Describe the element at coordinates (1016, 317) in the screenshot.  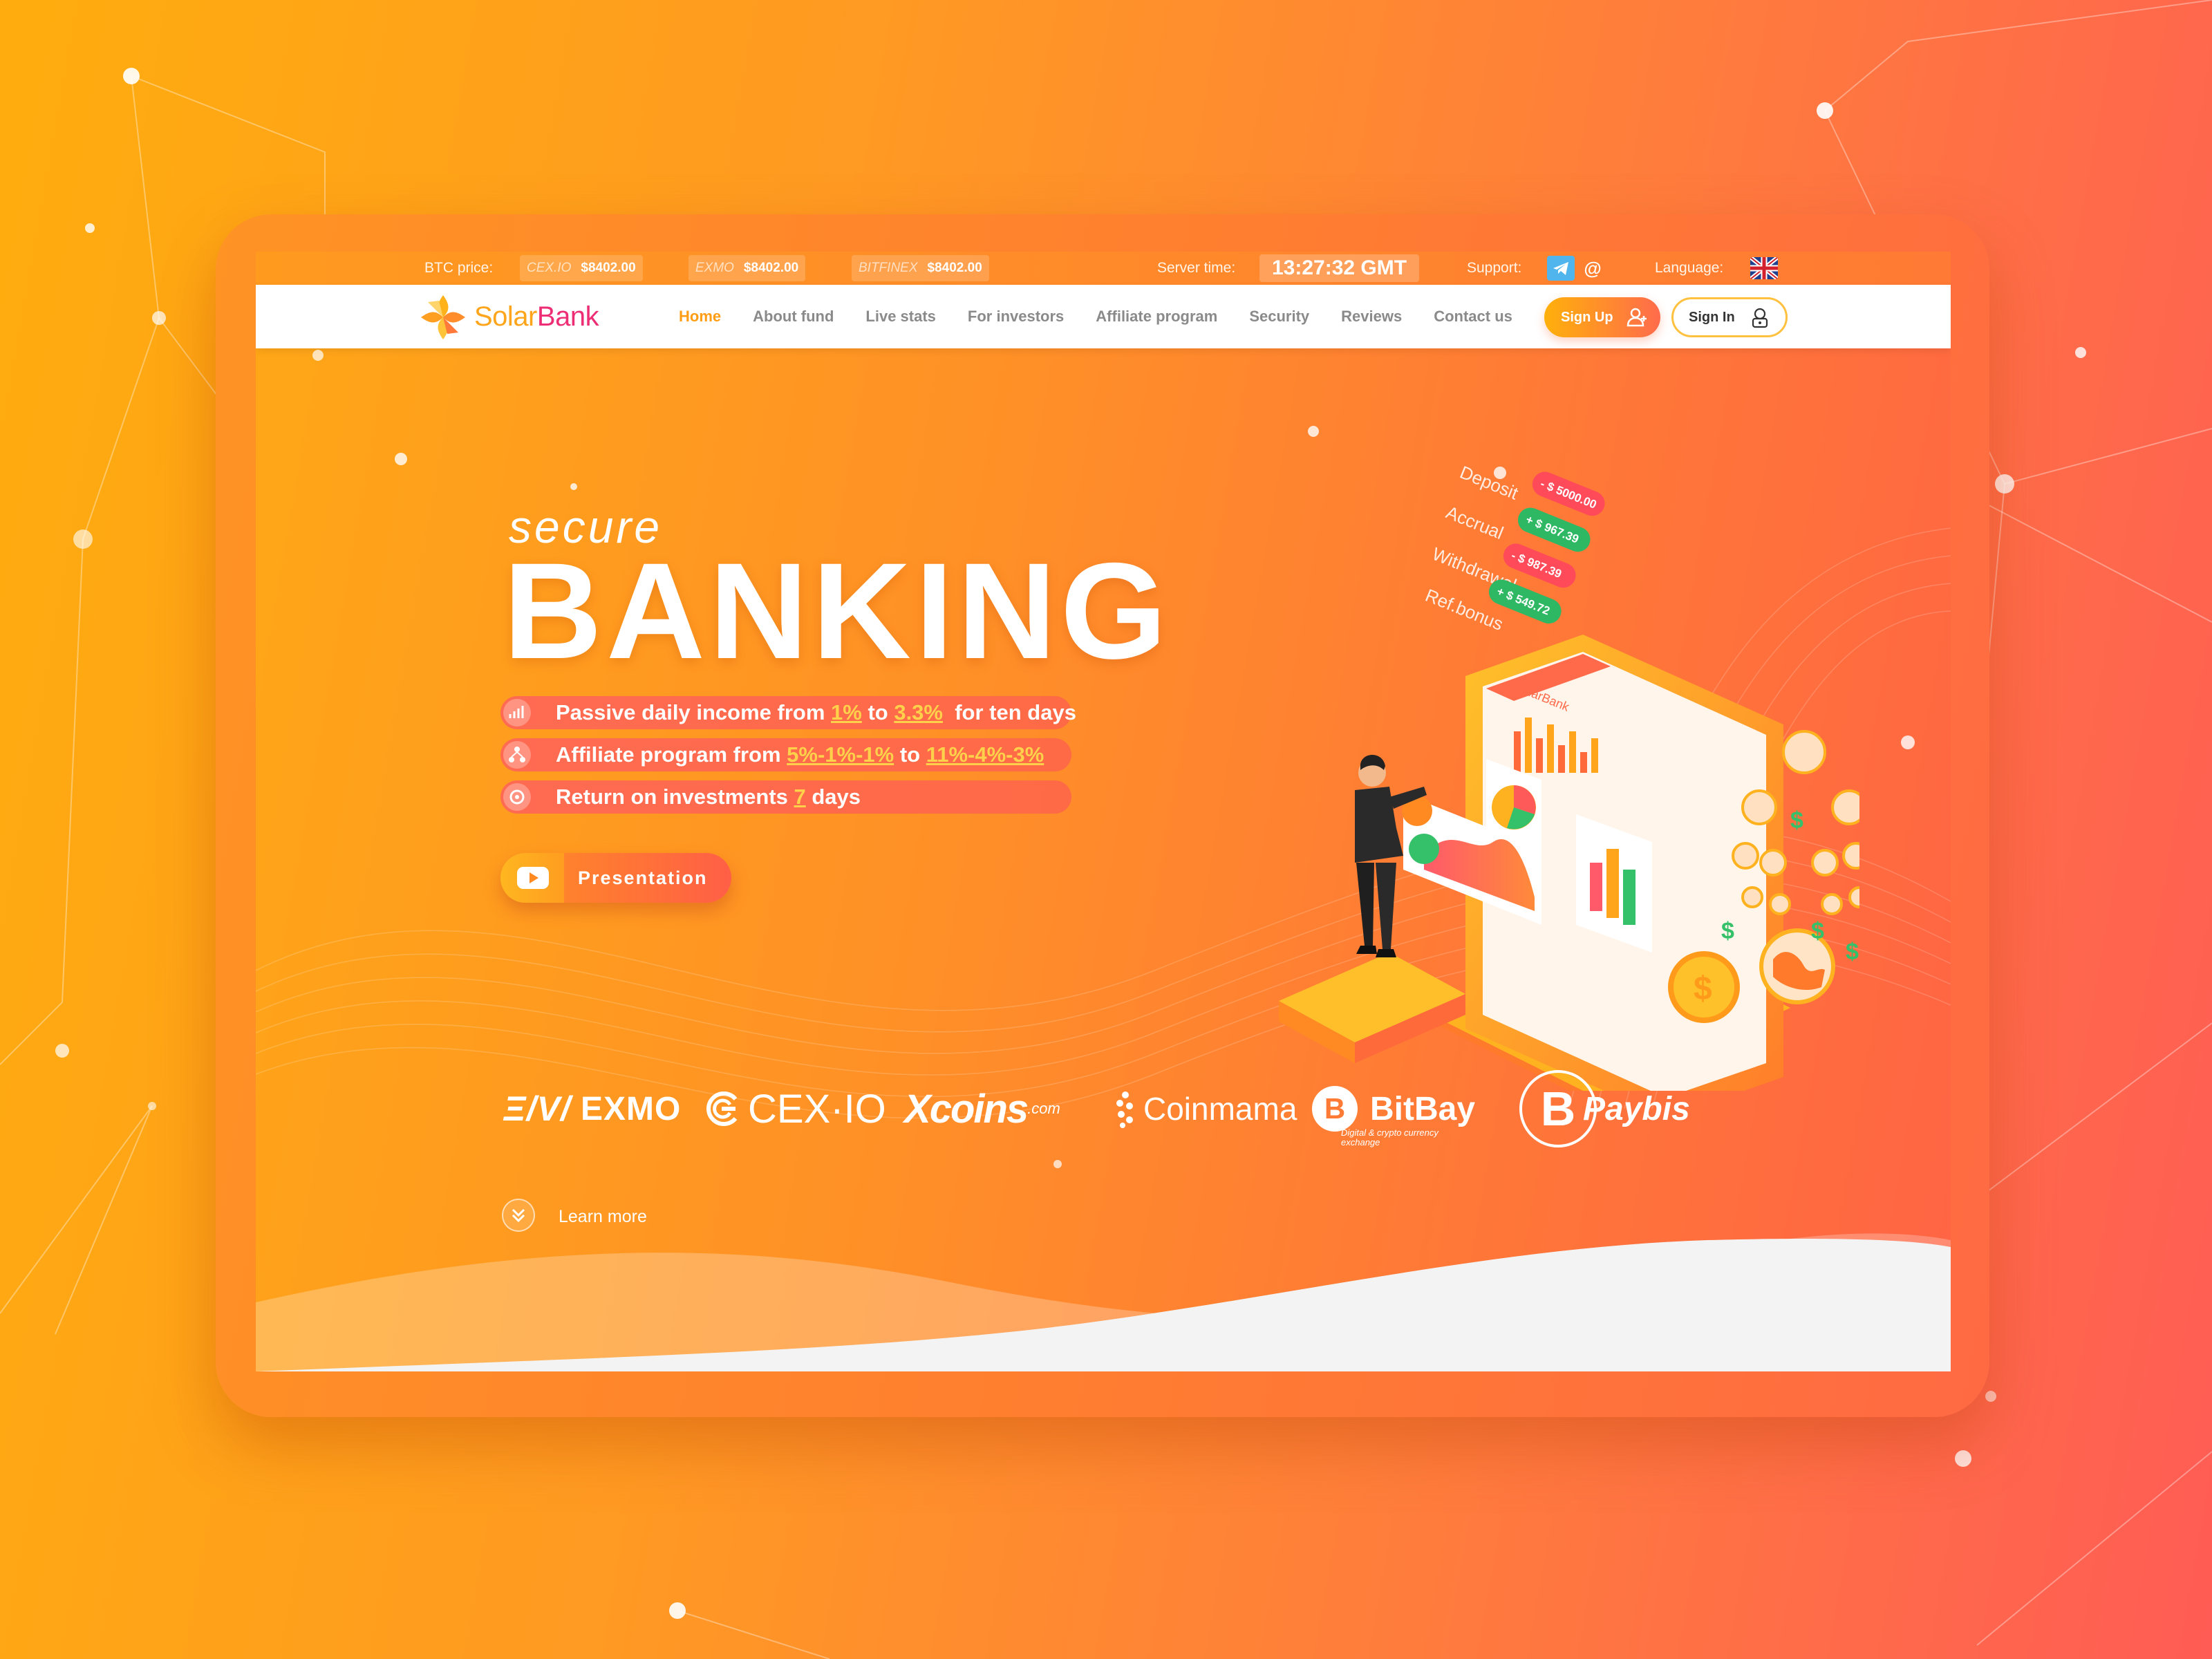
I see `nav-link-for-investors: For investors` at that location.